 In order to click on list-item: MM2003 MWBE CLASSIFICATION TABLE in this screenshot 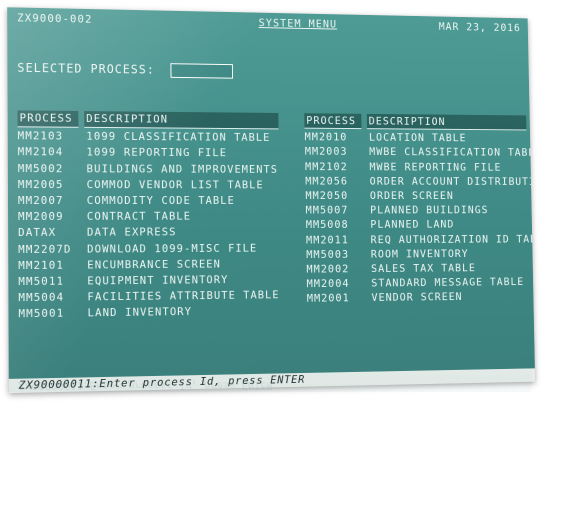, I will do `click(420, 152)`.